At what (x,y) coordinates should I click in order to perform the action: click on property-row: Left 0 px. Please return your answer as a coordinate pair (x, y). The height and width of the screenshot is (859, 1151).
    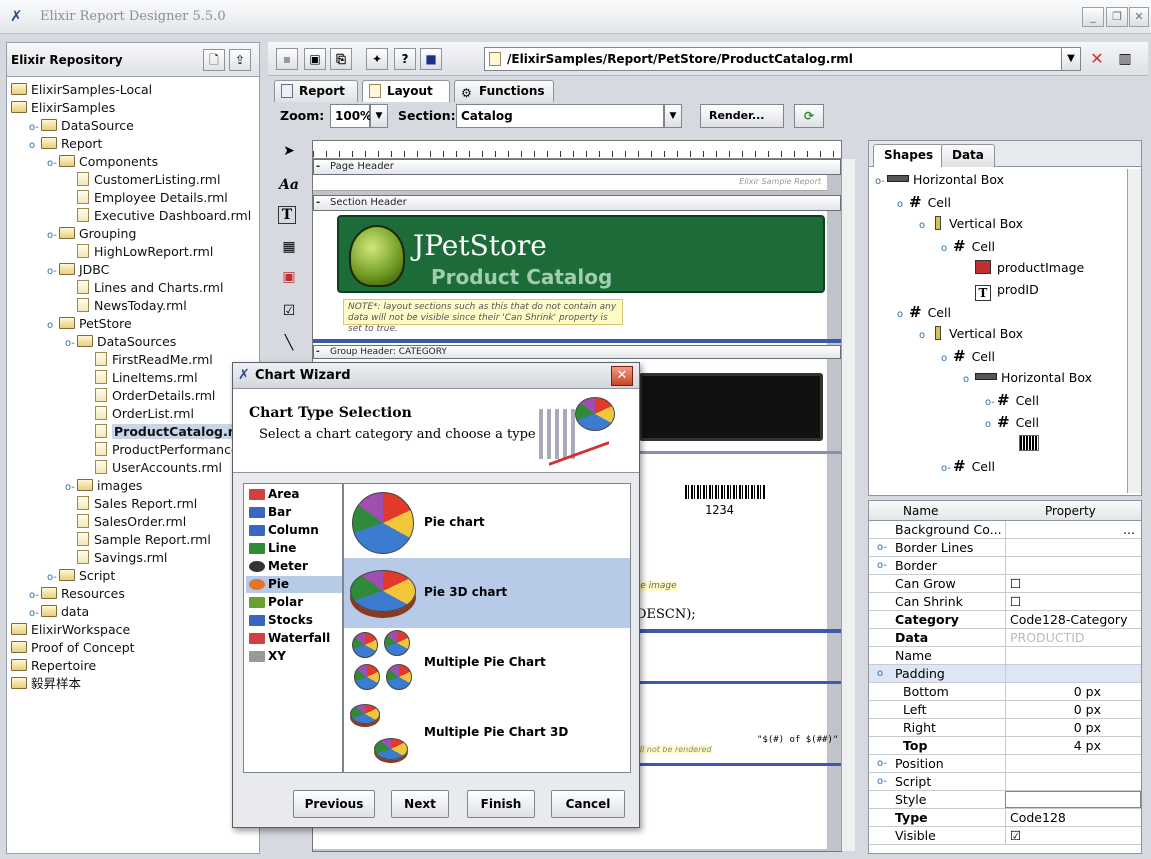
    Looking at the image, I should click on (1005, 710).